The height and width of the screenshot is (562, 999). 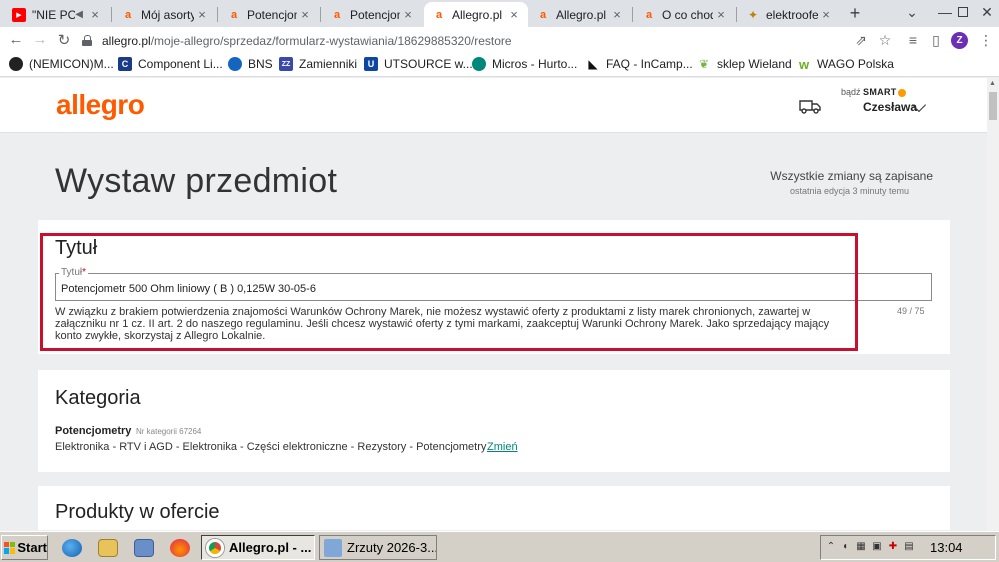 I want to click on restore-icon, so click(x=963, y=12).